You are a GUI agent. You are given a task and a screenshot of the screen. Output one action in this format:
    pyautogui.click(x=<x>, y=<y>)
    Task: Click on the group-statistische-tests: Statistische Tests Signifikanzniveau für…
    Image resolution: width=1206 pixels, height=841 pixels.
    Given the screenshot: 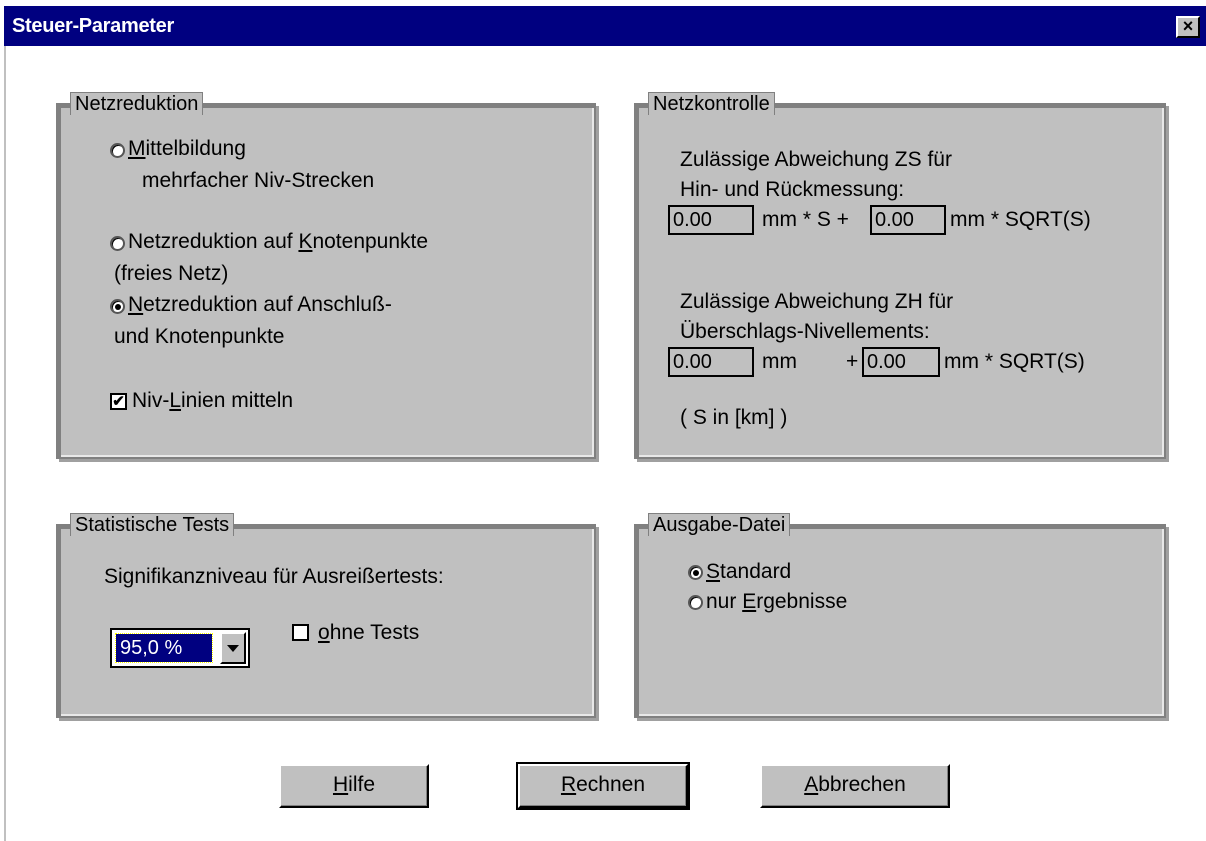 What is the action you would take?
    pyautogui.click(x=326, y=615)
    